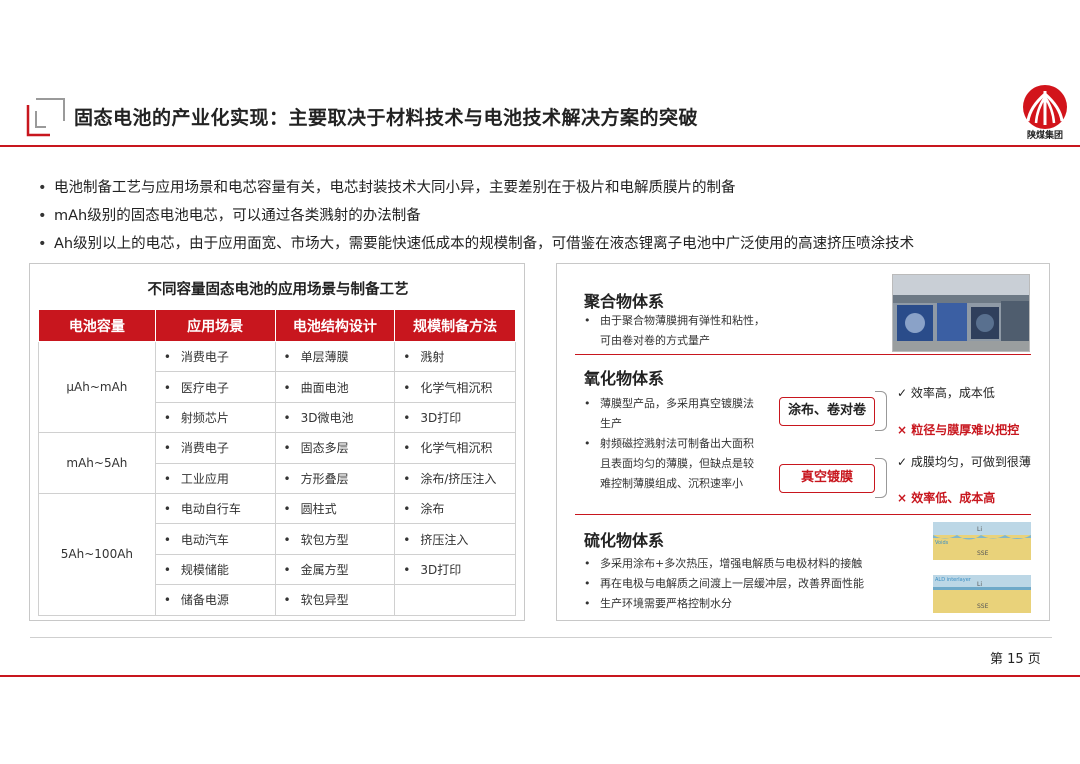 The image size is (1080, 764). I want to click on bottom-divider, so click(540, 676).